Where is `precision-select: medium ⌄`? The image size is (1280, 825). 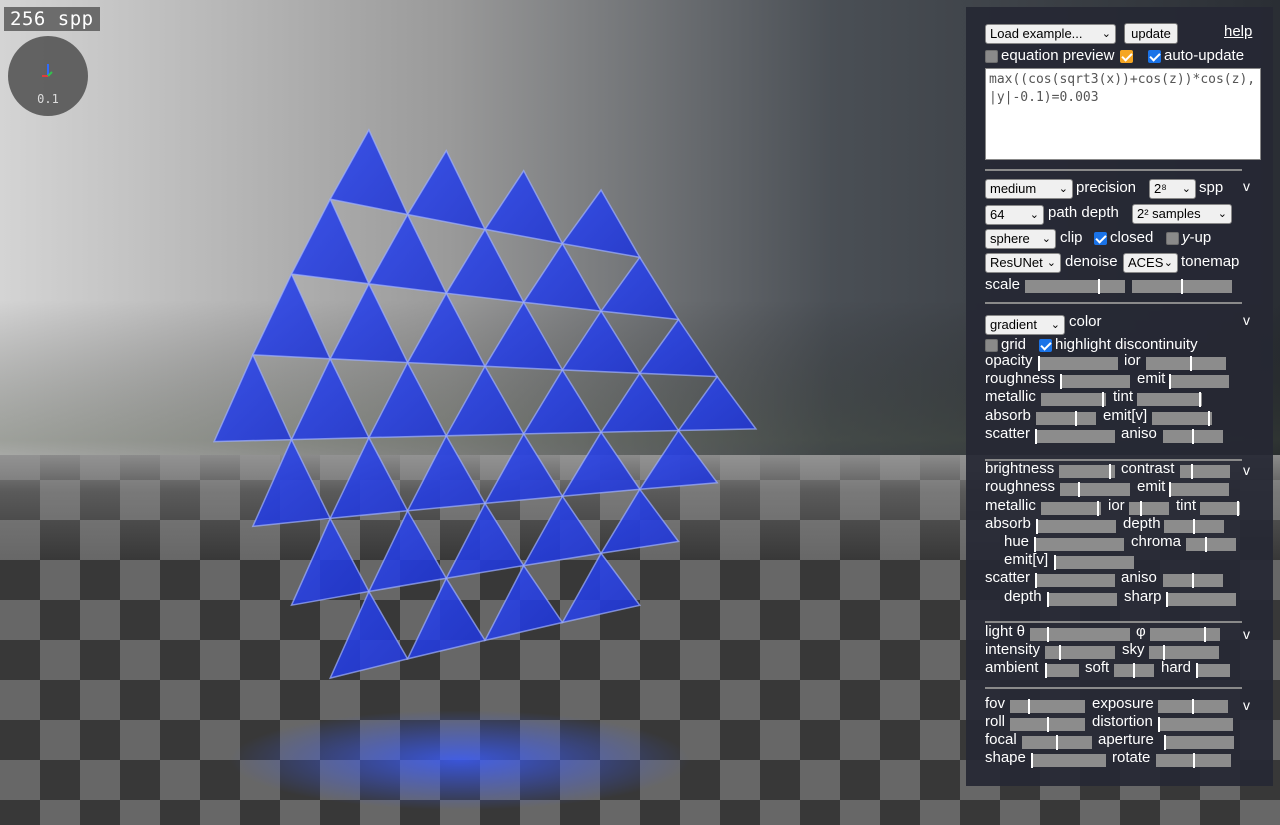 precision-select: medium ⌄ is located at coordinates (1029, 189).